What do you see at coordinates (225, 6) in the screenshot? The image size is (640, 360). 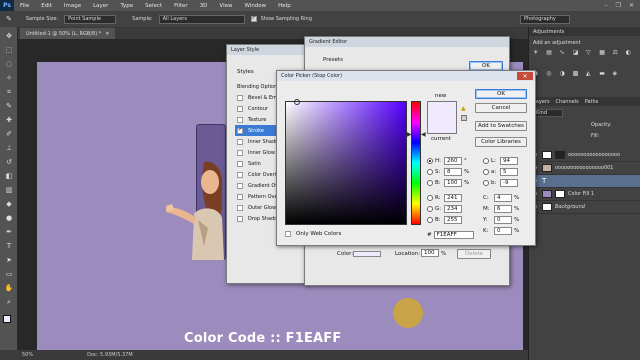 I see `menu-view: View` at bounding box center [225, 6].